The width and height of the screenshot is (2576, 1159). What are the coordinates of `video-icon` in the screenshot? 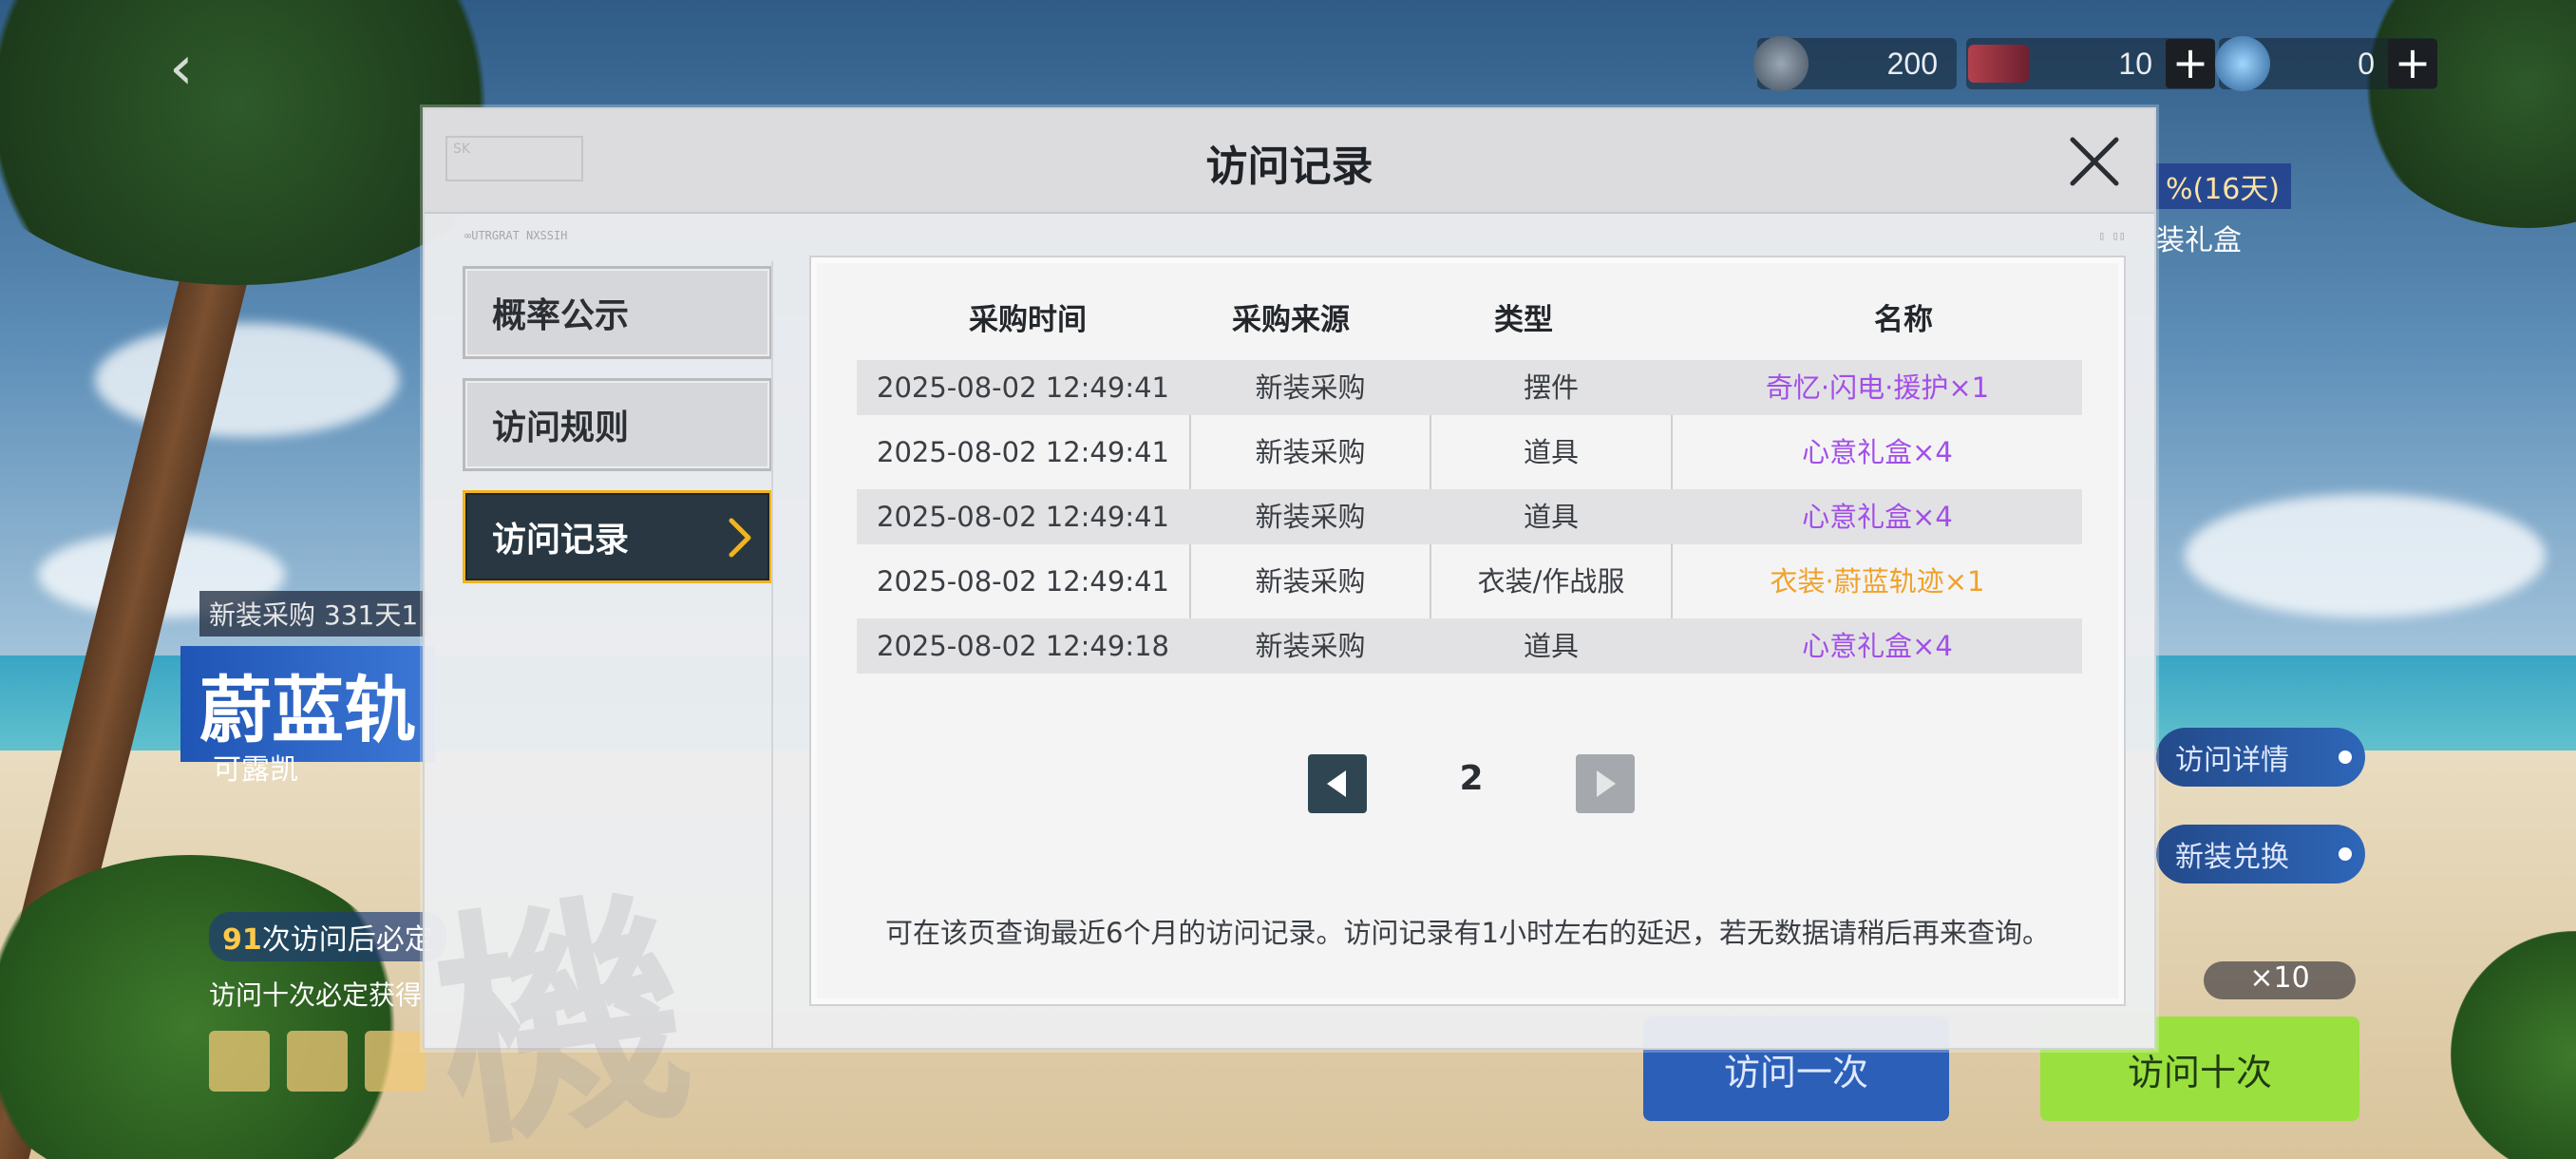 It's located at (395, 1061).